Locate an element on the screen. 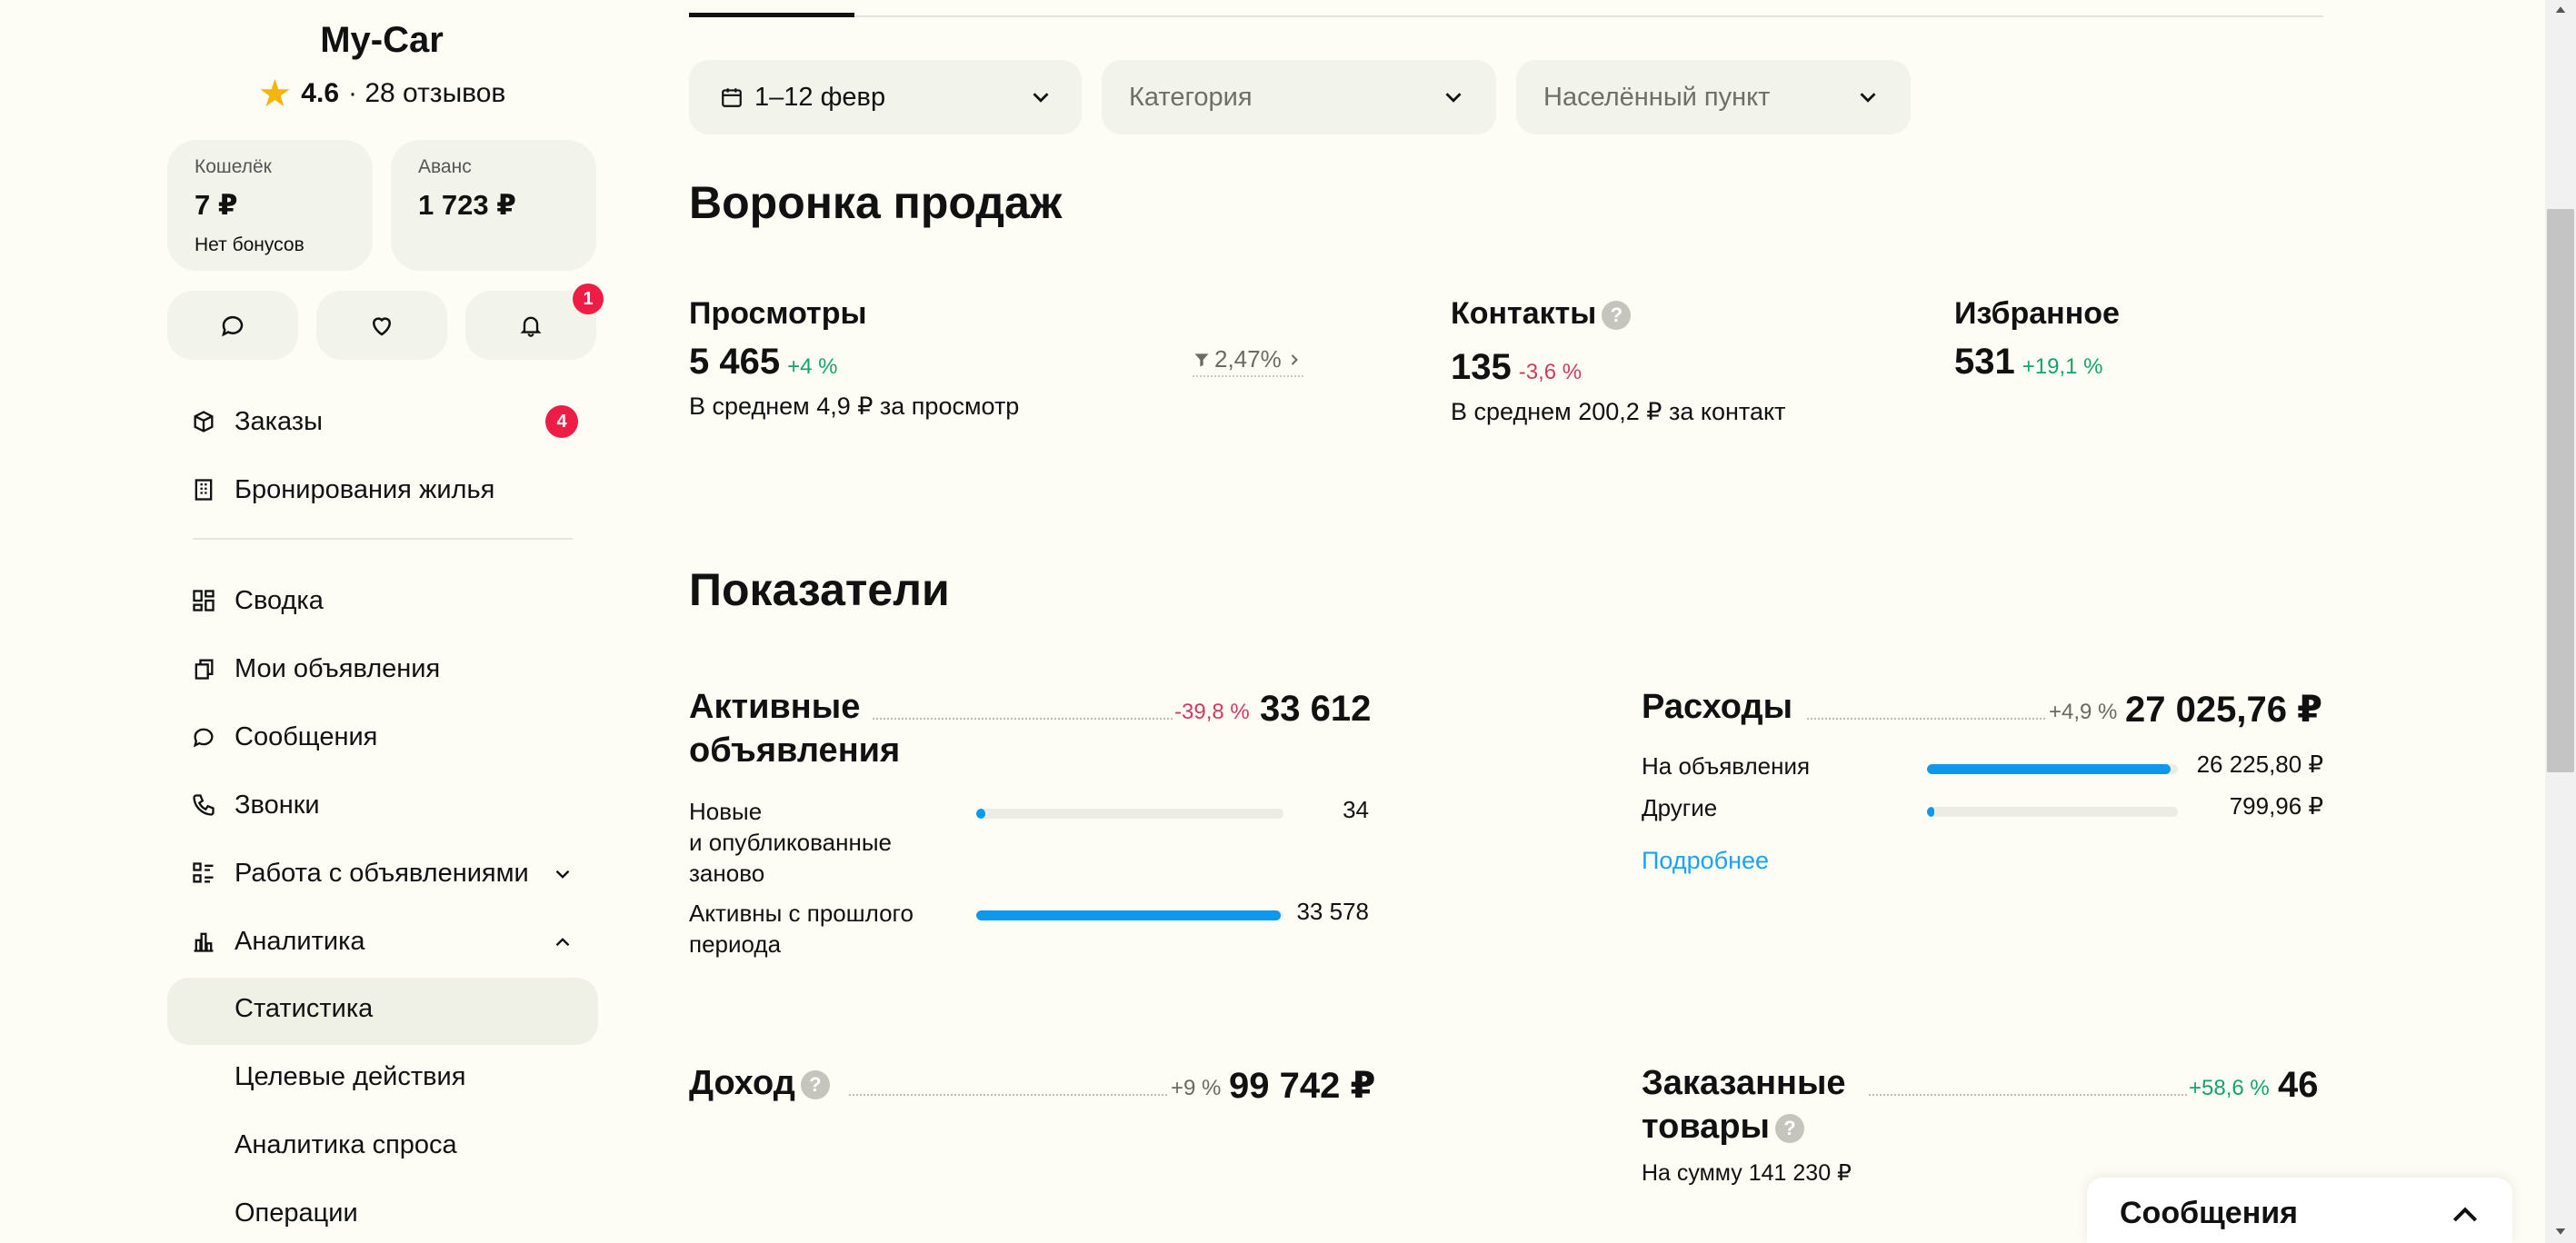 This screenshot has height=1243, width=2576. expenses-other-bar is located at coordinates (2052, 812).